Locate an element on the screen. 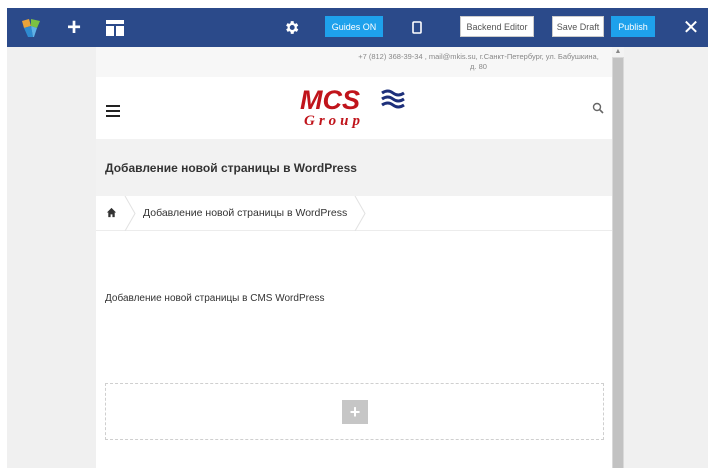  gear-icon is located at coordinates (291, 27).